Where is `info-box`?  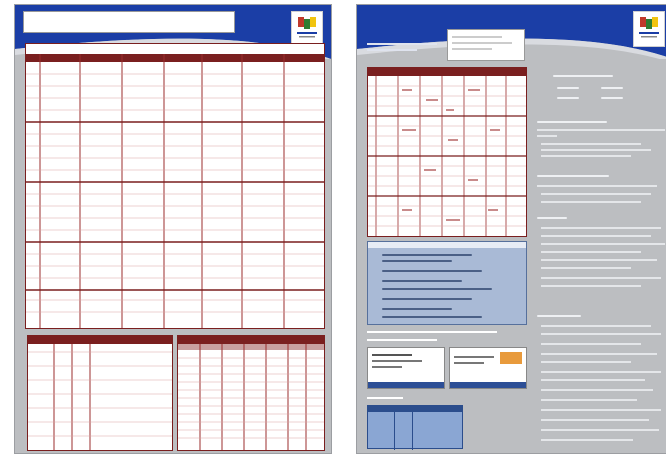
info-box is located at coordinates (486, 45).